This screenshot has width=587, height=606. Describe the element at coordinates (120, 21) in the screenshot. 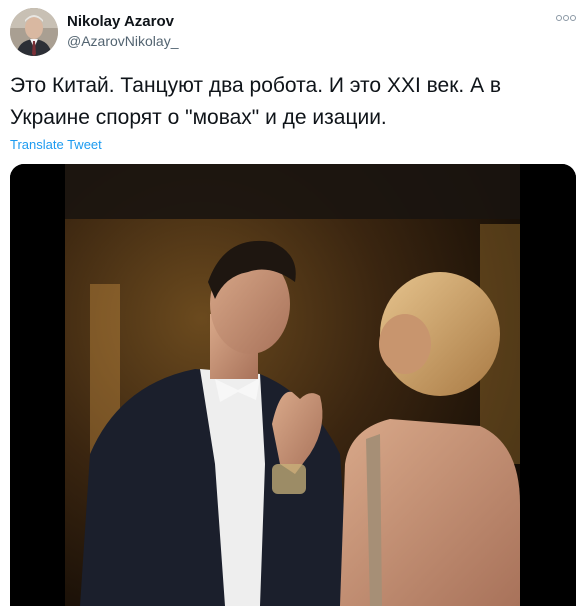

I see `author-name: Nikolay Azarov` at that location.